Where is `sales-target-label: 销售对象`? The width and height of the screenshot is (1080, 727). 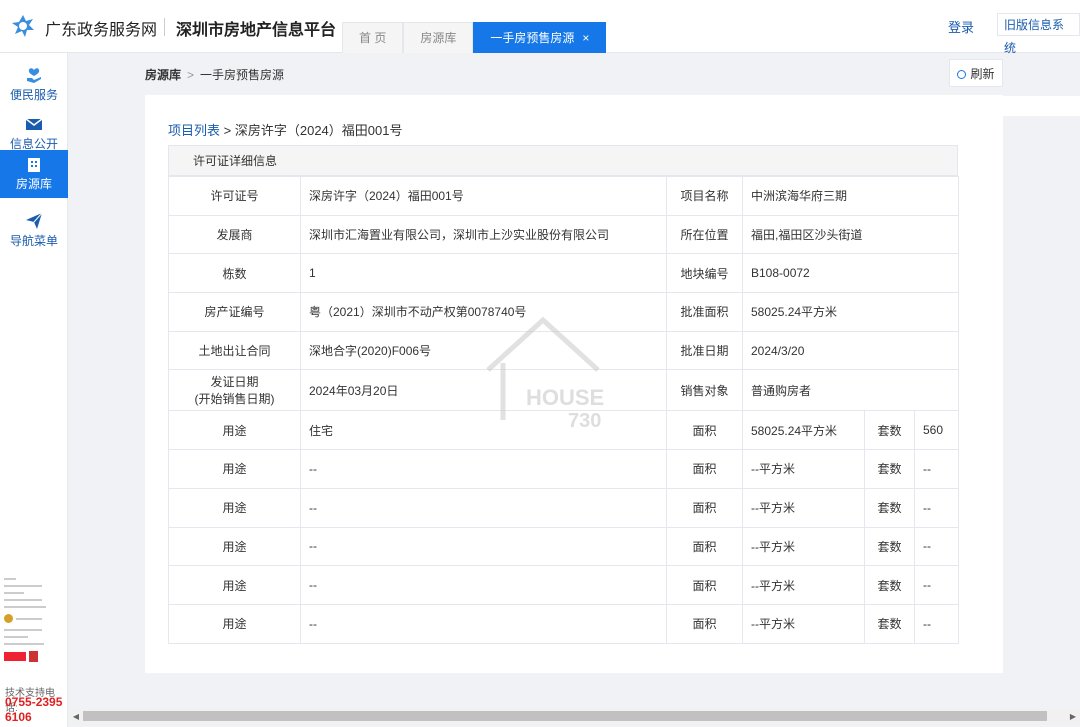 sales-target-label: 销售对象 is located at coordinates (704, 390).